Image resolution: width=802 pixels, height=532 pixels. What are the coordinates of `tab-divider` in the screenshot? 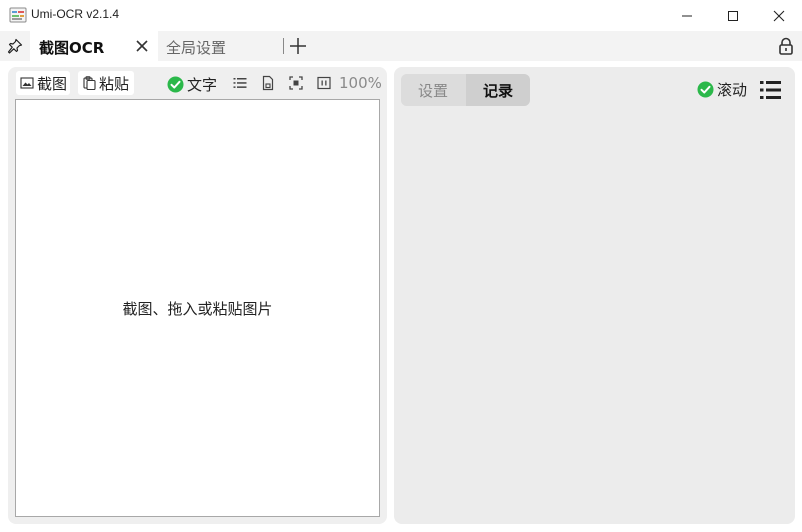 It's located at (283, 46).